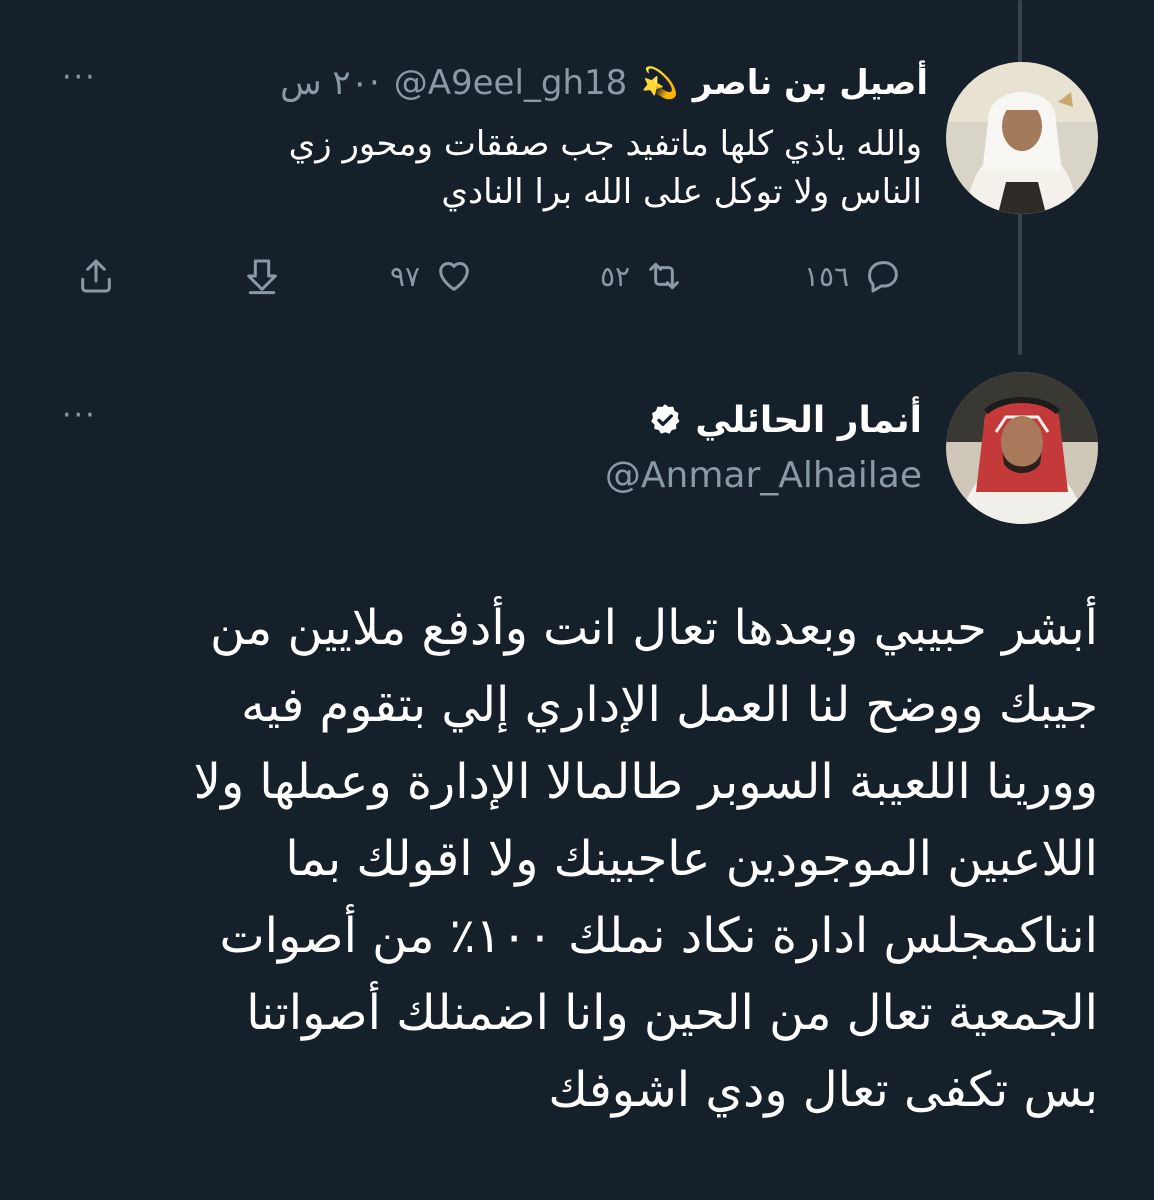 The height and width of the screenshot is (1200, 1154). Describe the element at coordinates (827, 276) in the screenshot. I see `reply-count: ١٥٦` at that location.